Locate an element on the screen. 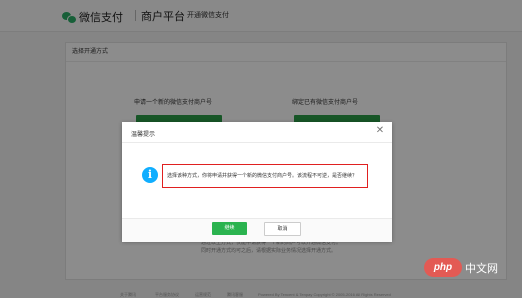 This screenshot has height=298, width=522. dialog-footer: 继续 取消 is located at coordinates (257, 230).